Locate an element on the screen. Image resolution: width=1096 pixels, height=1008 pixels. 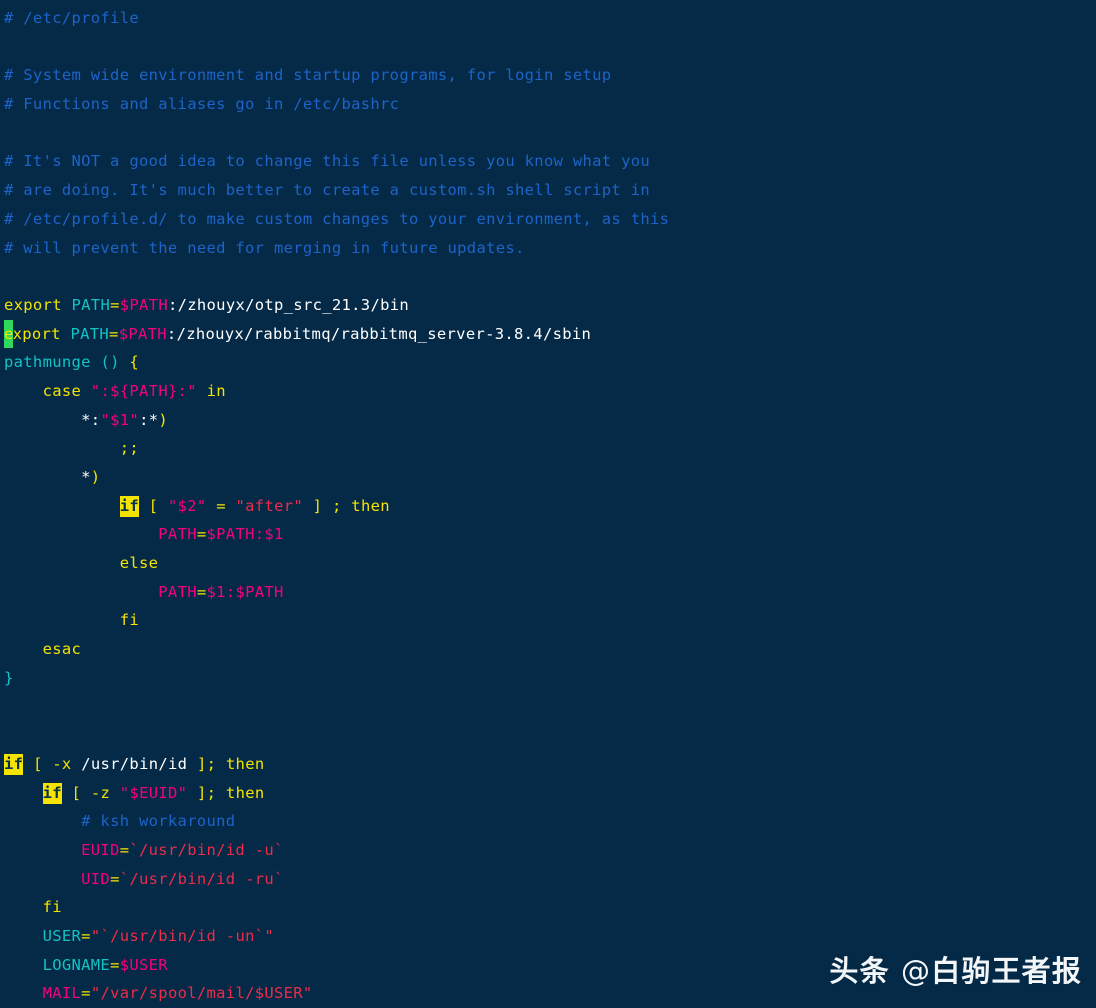
code-token-var: : is located at coordinates (259, 534).